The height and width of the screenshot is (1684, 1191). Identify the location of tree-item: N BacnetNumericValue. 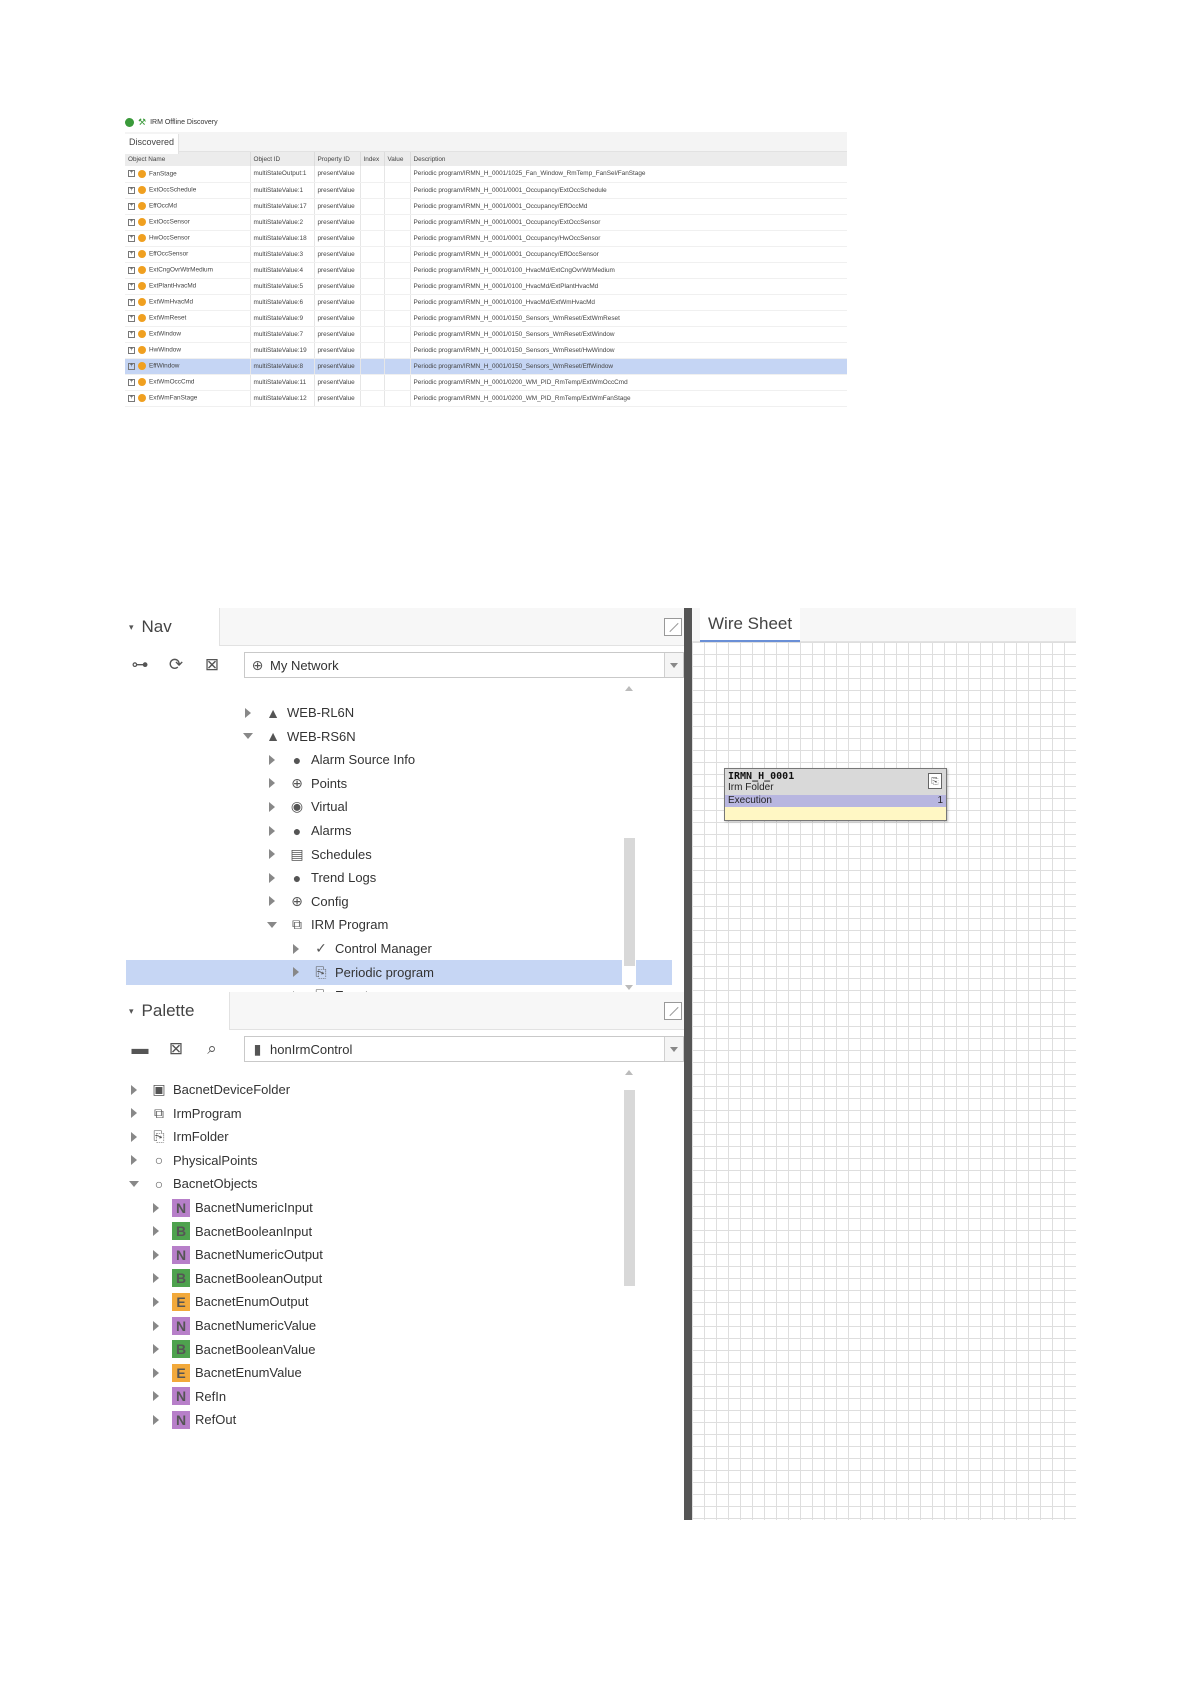
(399, 1325).